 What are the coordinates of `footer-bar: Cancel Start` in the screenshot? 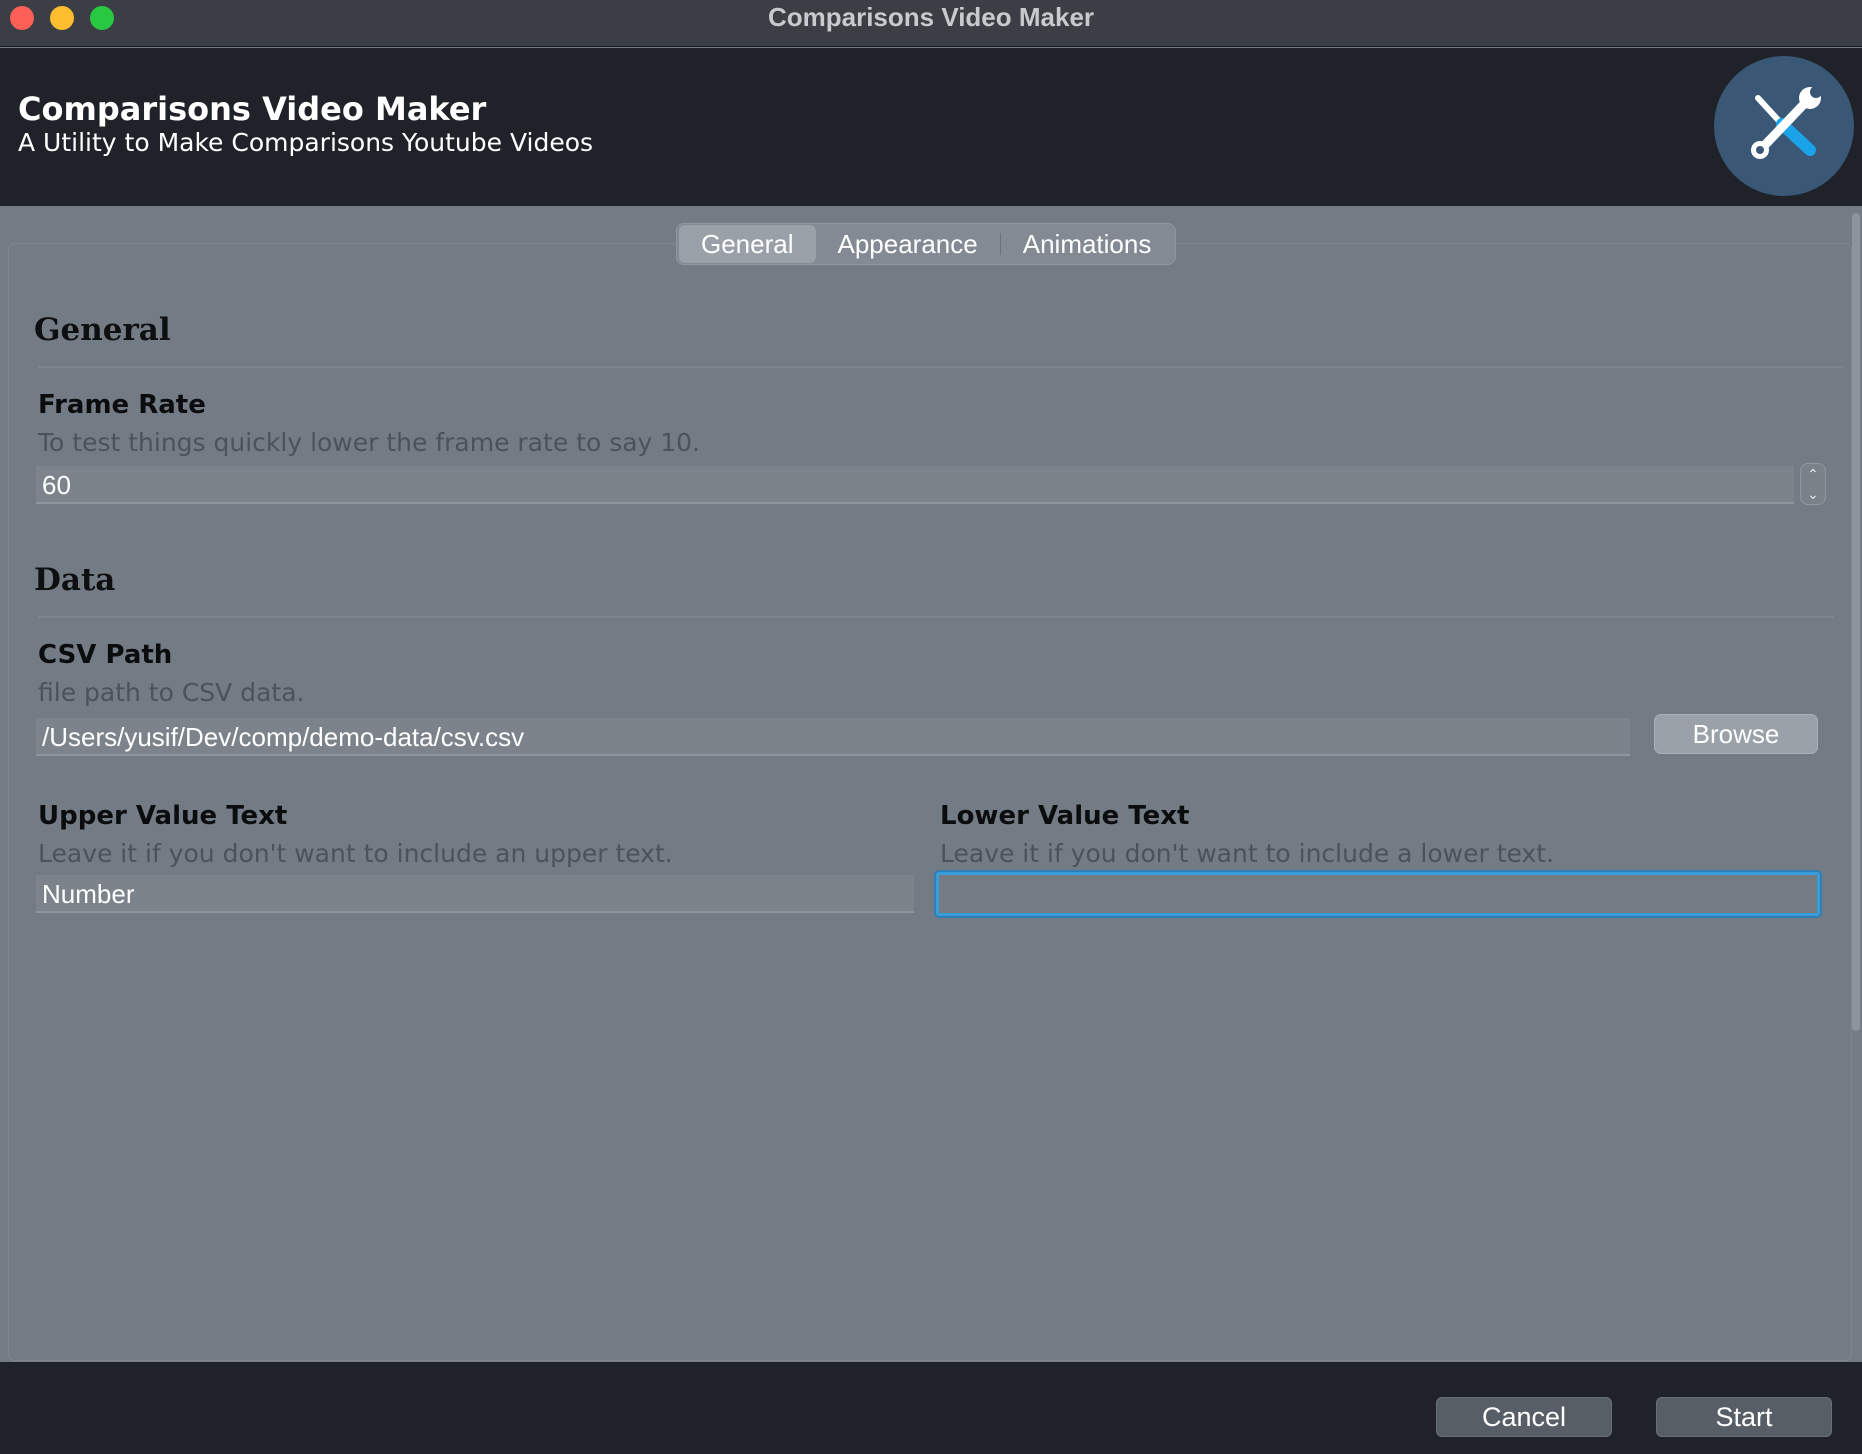 It's located at (931, 1408).